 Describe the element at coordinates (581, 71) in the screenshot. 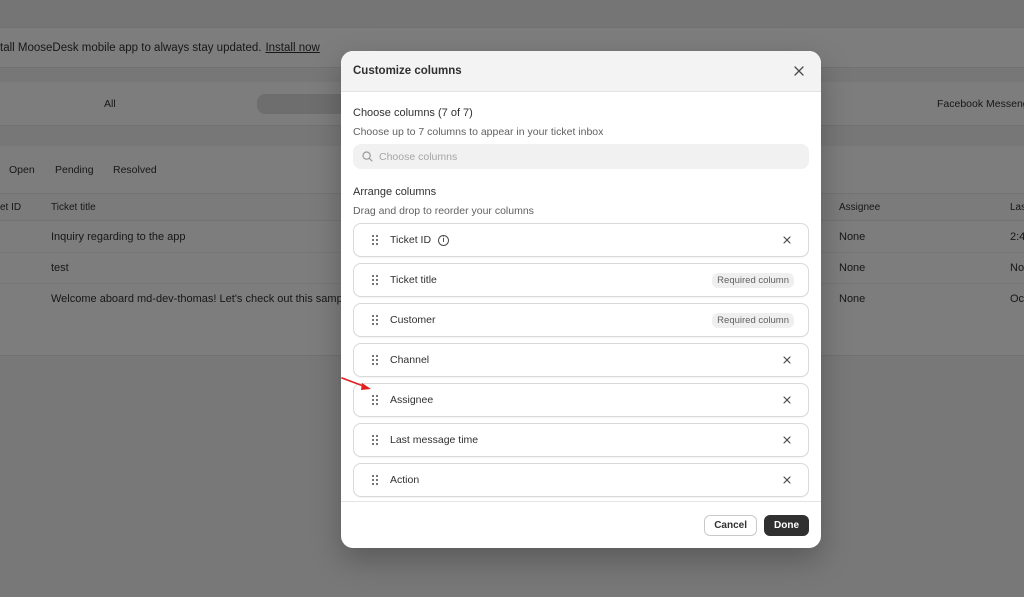

I see `modal-header: Customize columns` at that location.